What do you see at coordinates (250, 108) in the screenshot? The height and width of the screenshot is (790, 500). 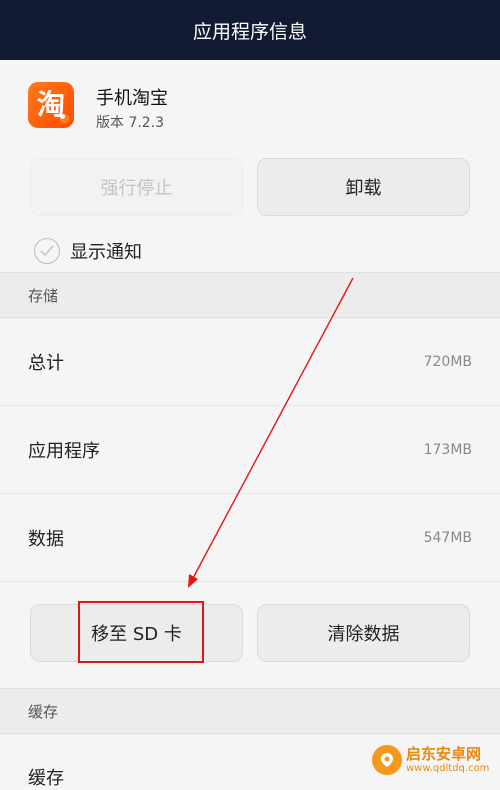 I see `app-header: 淘 手机淘宝 版本 7.2.3` at bounding box center [250, 108].